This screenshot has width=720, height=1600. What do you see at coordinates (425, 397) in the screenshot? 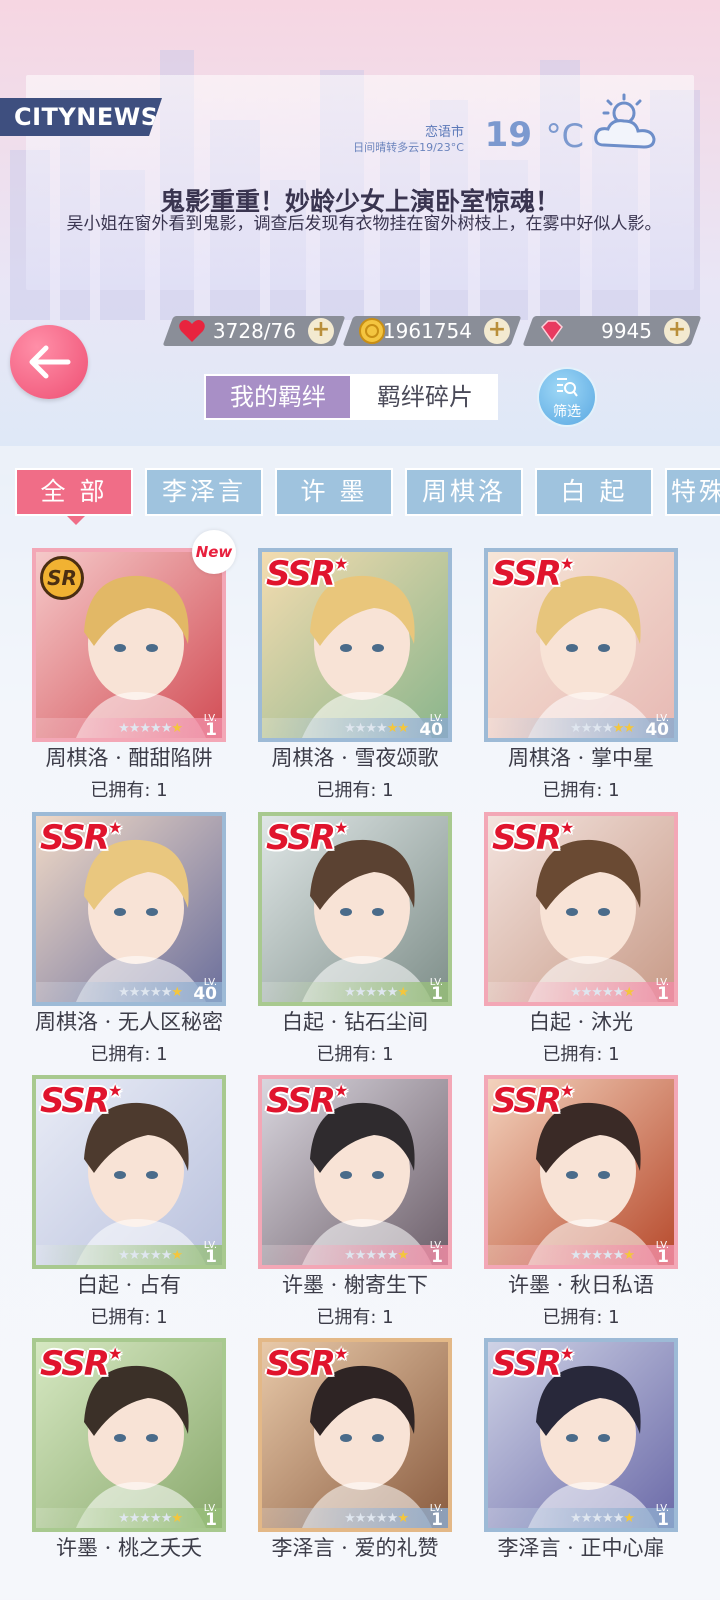
I see `tab-bond-fragments: 羁绊碎片` at bounding box center [425, 397].